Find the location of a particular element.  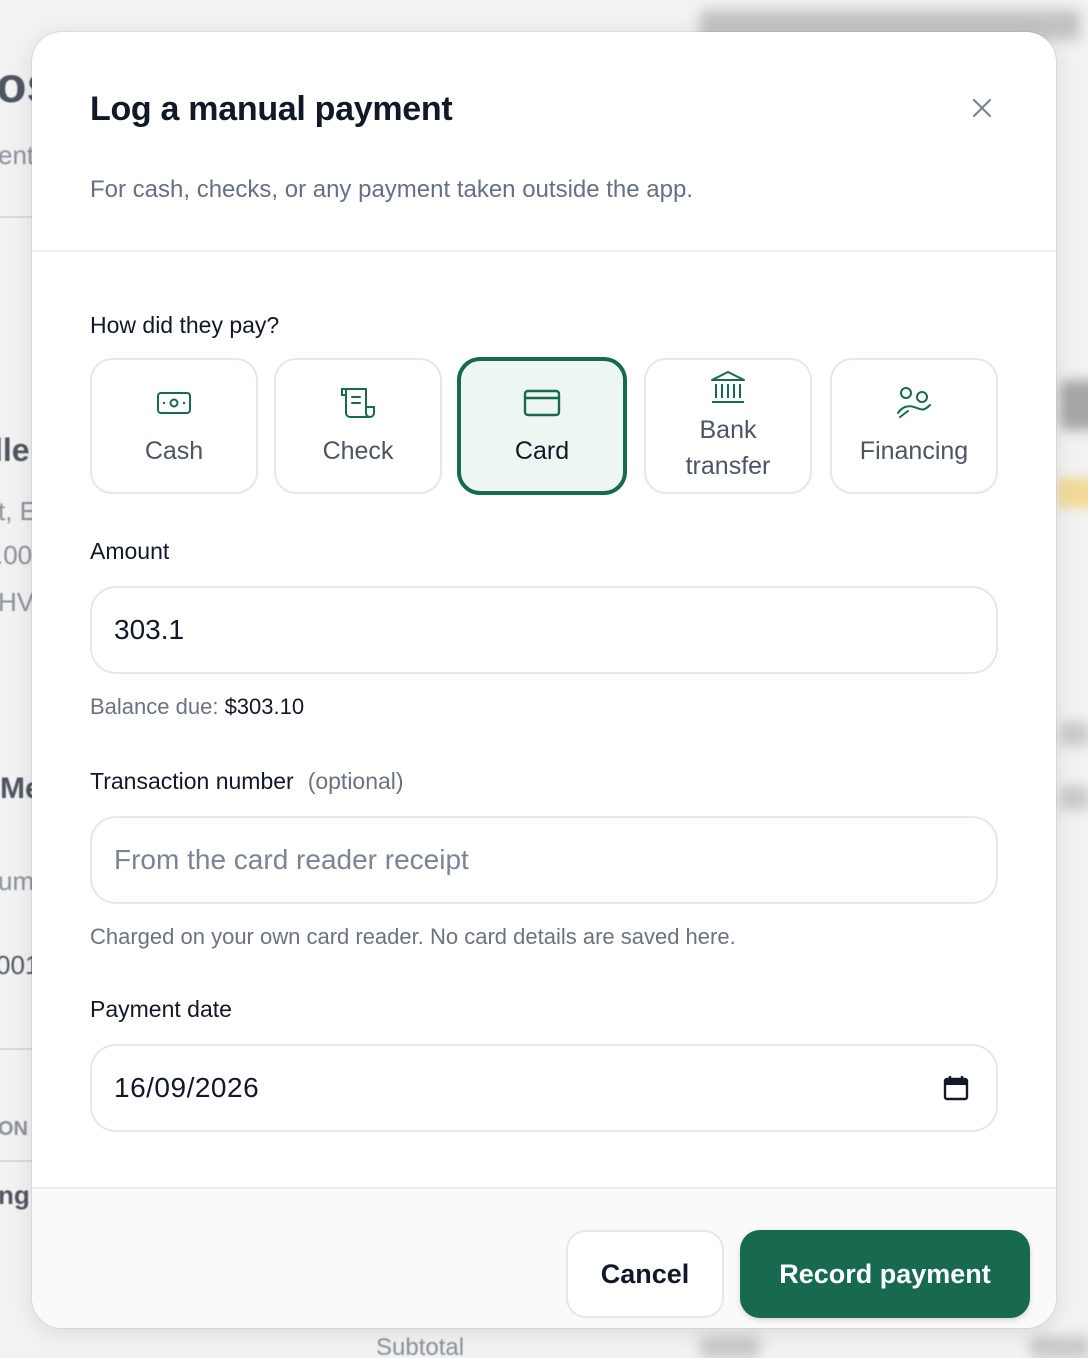

method-option-label: Card is located at coordinates (542, 451).